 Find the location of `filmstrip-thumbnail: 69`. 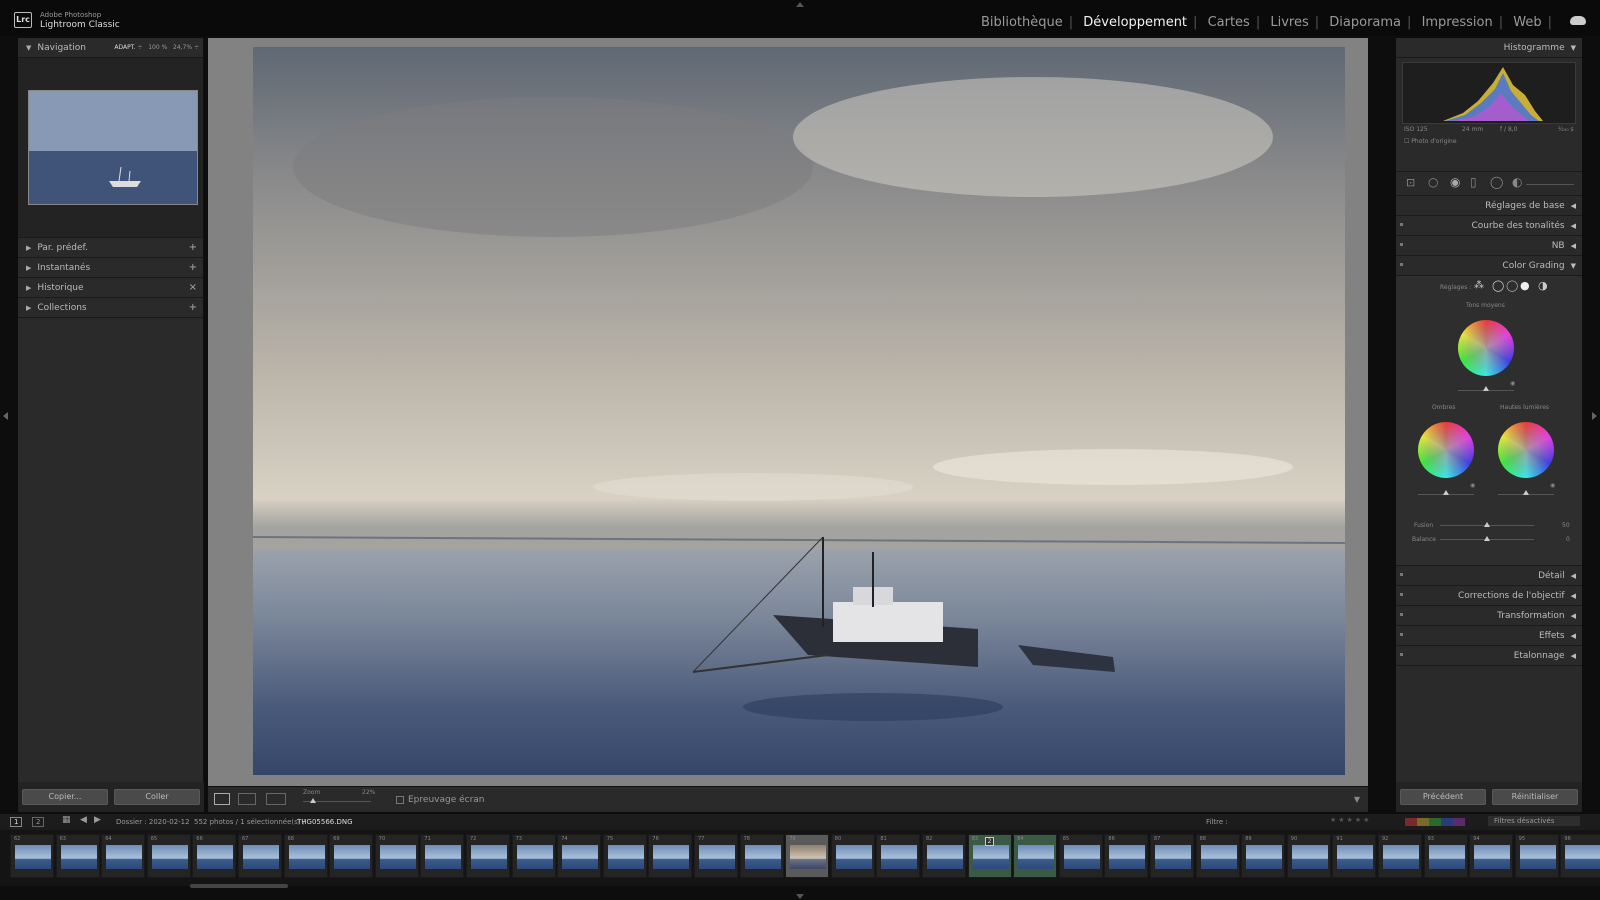

filmstrip-thumbnail: 69 is located at coordinates (351, 856).